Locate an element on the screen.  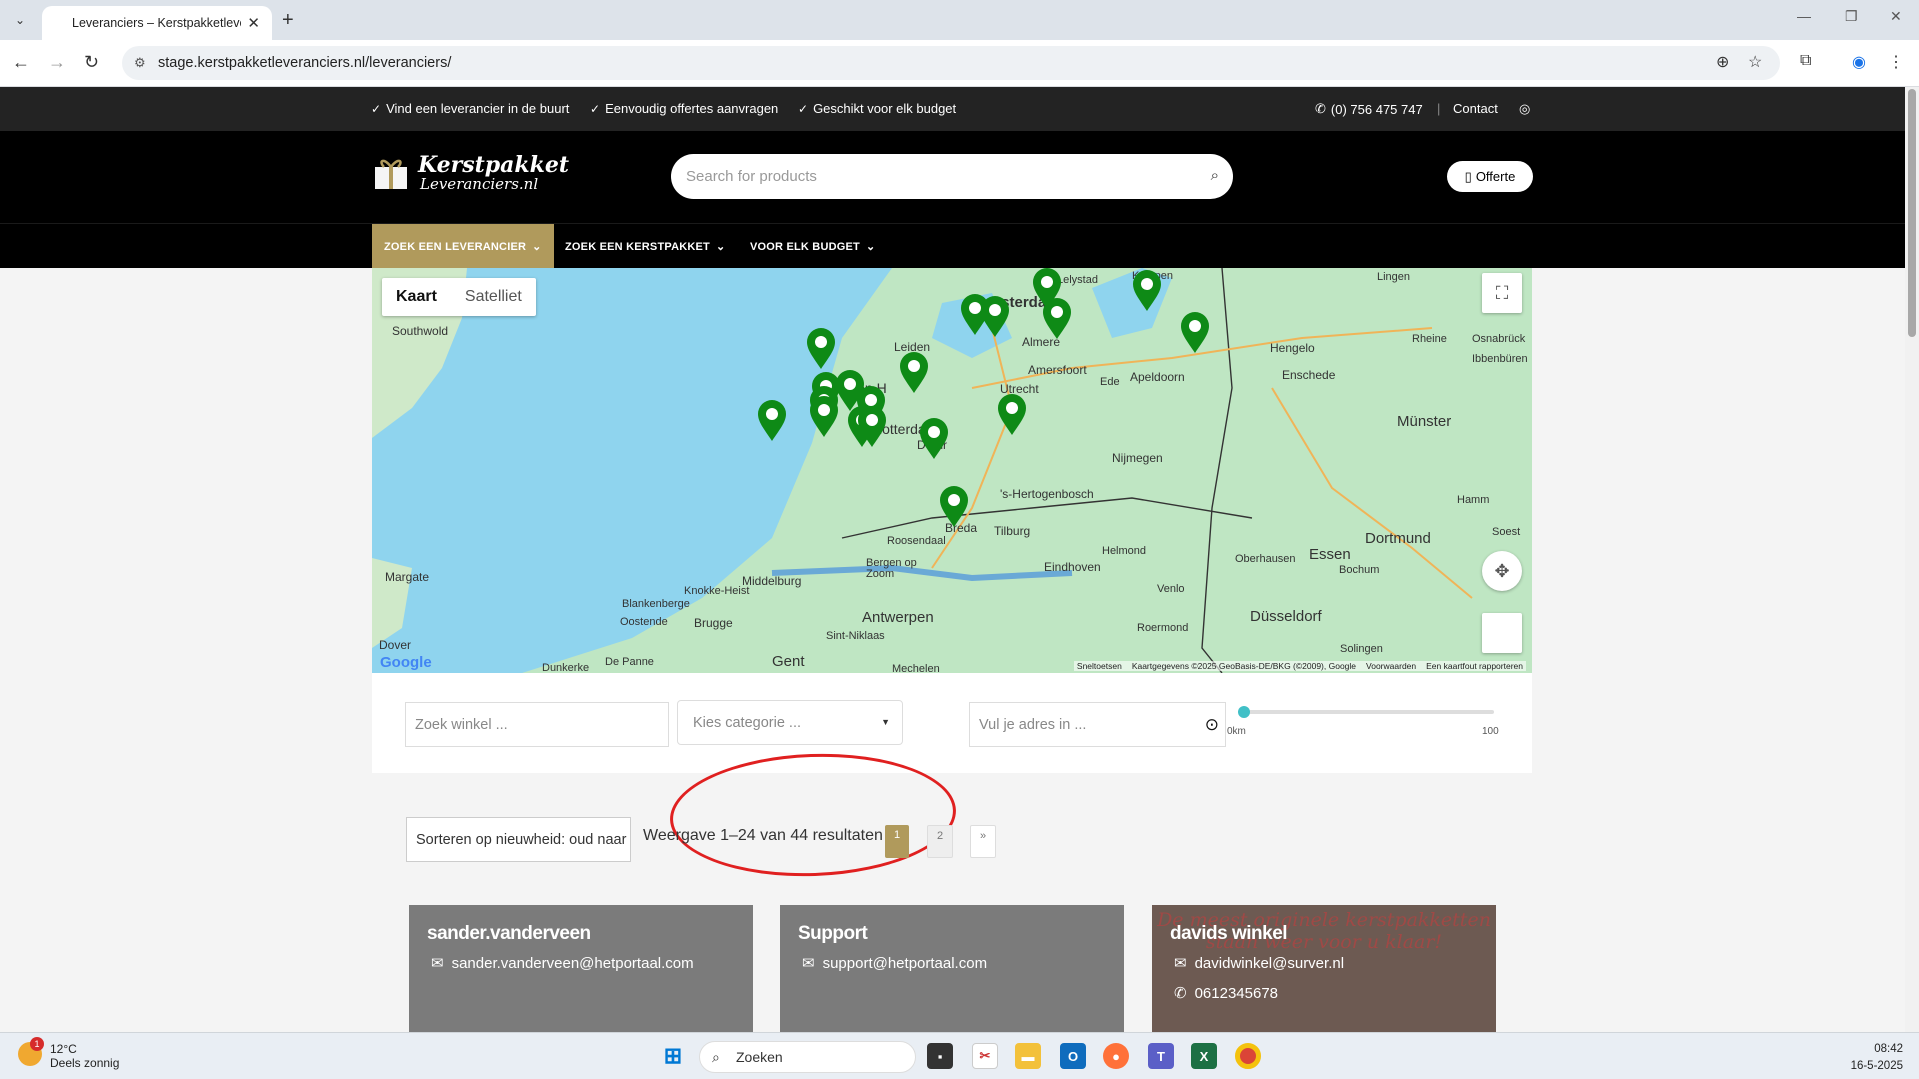
firefox-icon: ● is located at coordinates (1116, 1056).